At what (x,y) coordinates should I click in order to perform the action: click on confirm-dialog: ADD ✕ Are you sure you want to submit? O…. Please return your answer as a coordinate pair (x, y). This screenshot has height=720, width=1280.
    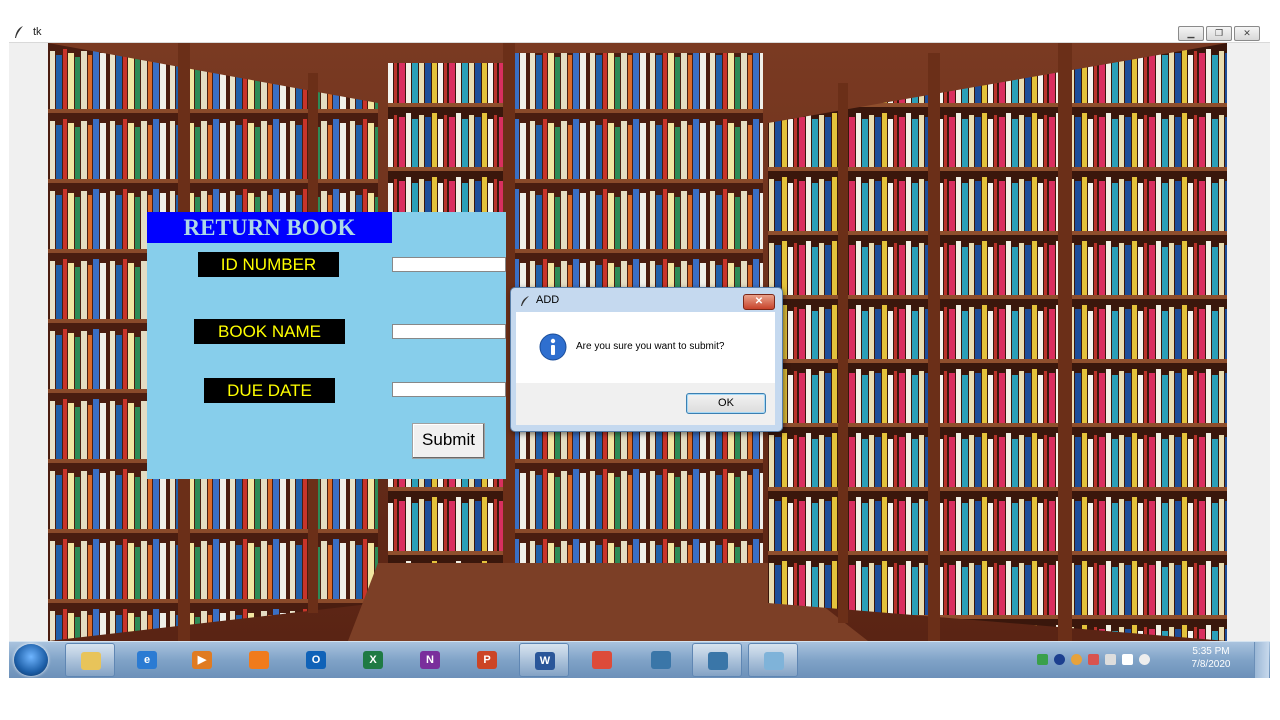
    Looking at the image, I should click on (646, 359).